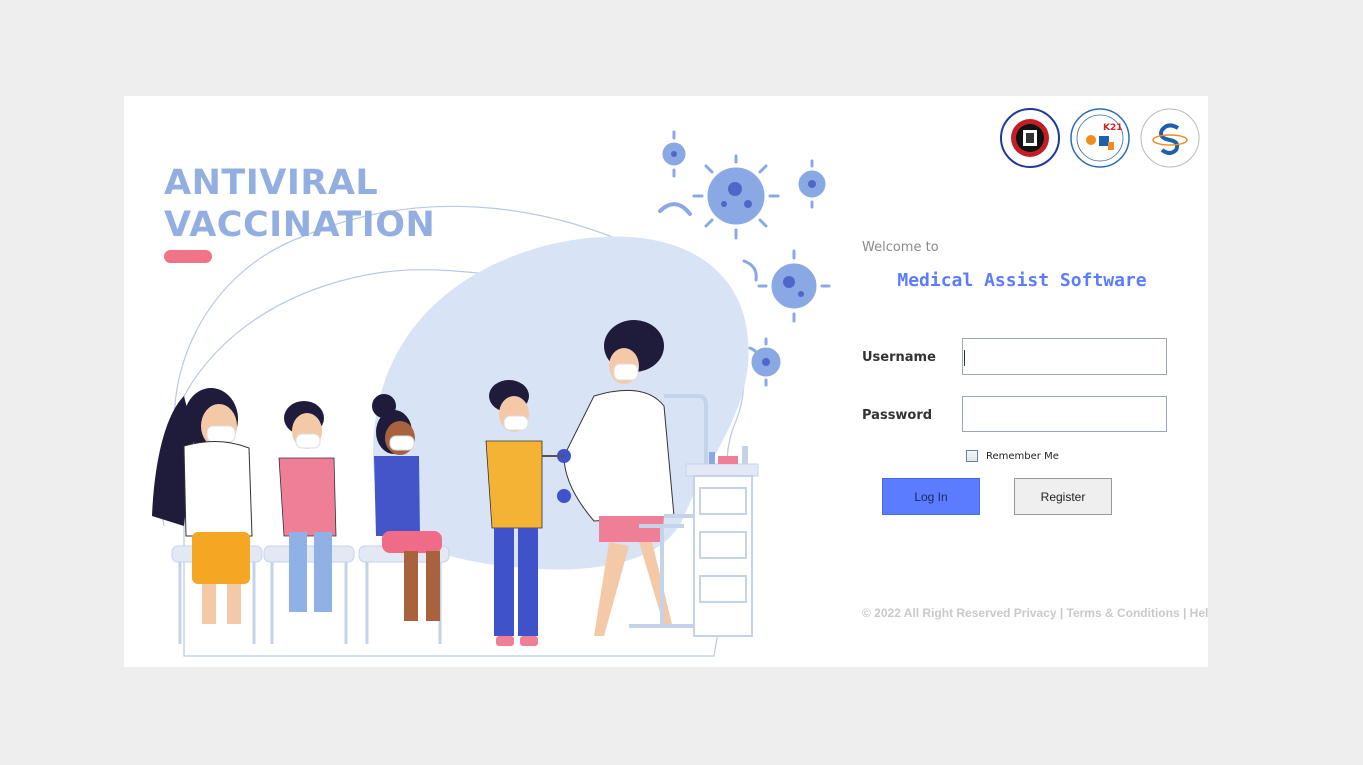 This screenshot has width=1363, height=765. I want to click on k21-logo: K21, so click(1100, 138).